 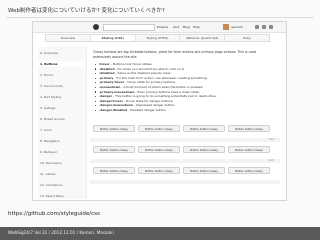 I want to click on code-label-haml: haml, so click(x=271, y=160).